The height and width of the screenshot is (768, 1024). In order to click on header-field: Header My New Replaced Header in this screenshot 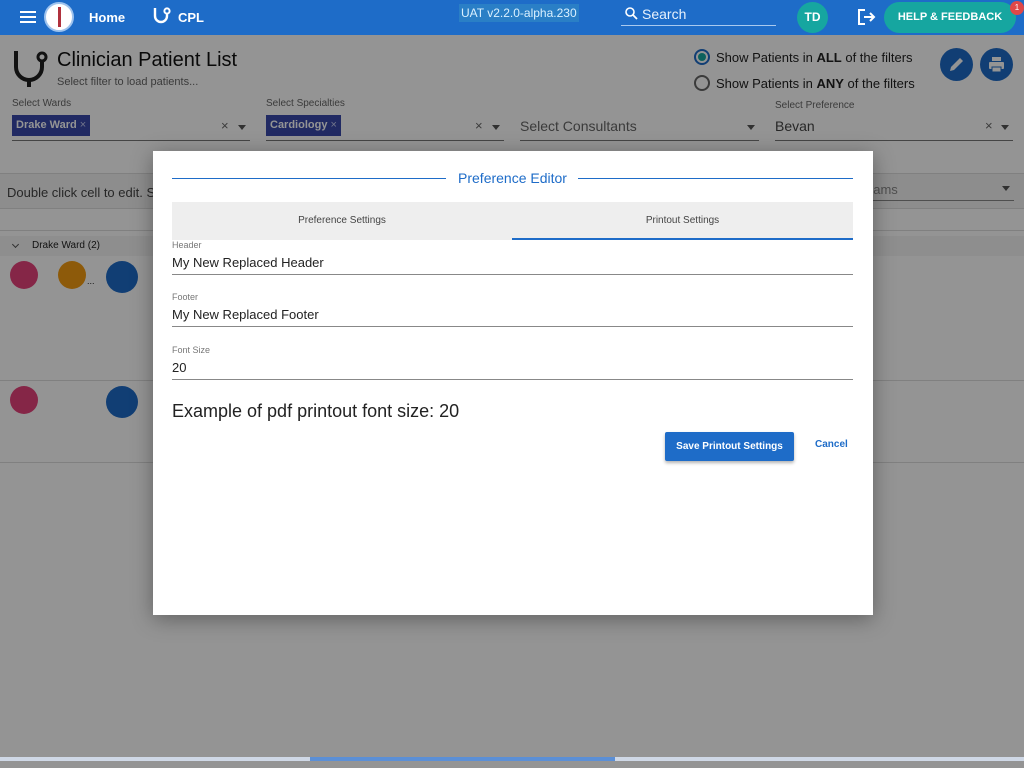, I will do `click(512, 257)`.